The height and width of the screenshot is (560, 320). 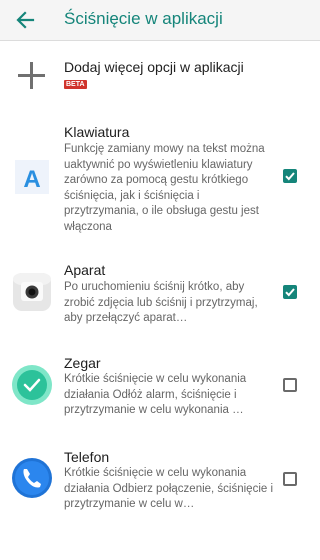 I want to click on beta-badge: BETA, so click(x=75, y=84).